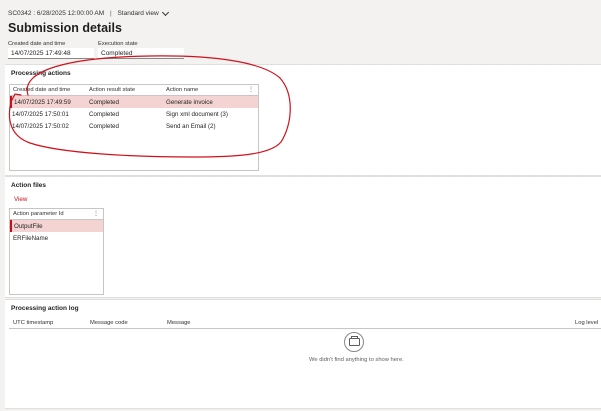  Describe the element at coordinates (49, 323) in the screenshot. I see `column-header-utc-timestamp: UTC timestamp` at that location.